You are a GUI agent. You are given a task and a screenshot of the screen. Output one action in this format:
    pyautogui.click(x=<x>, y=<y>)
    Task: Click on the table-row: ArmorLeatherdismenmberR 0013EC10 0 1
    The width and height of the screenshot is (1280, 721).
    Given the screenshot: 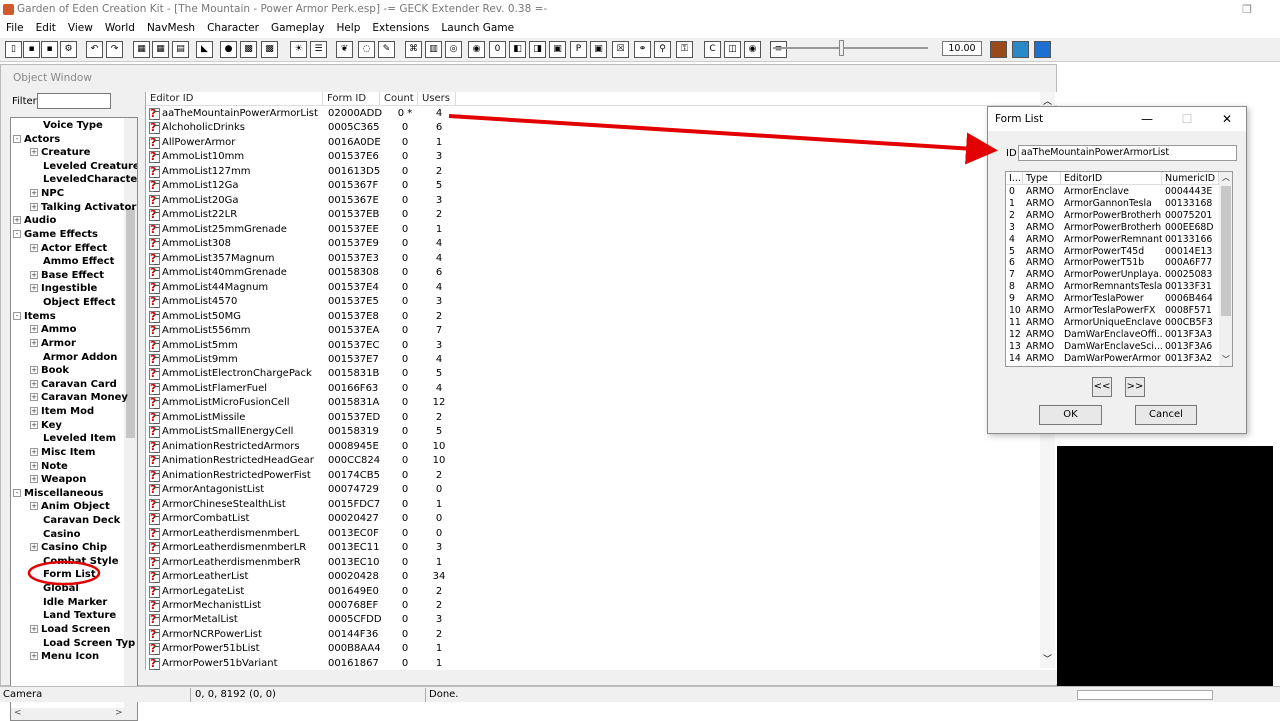 What is the action you would take?
    pyautogui.click(x=302, y=563)
    